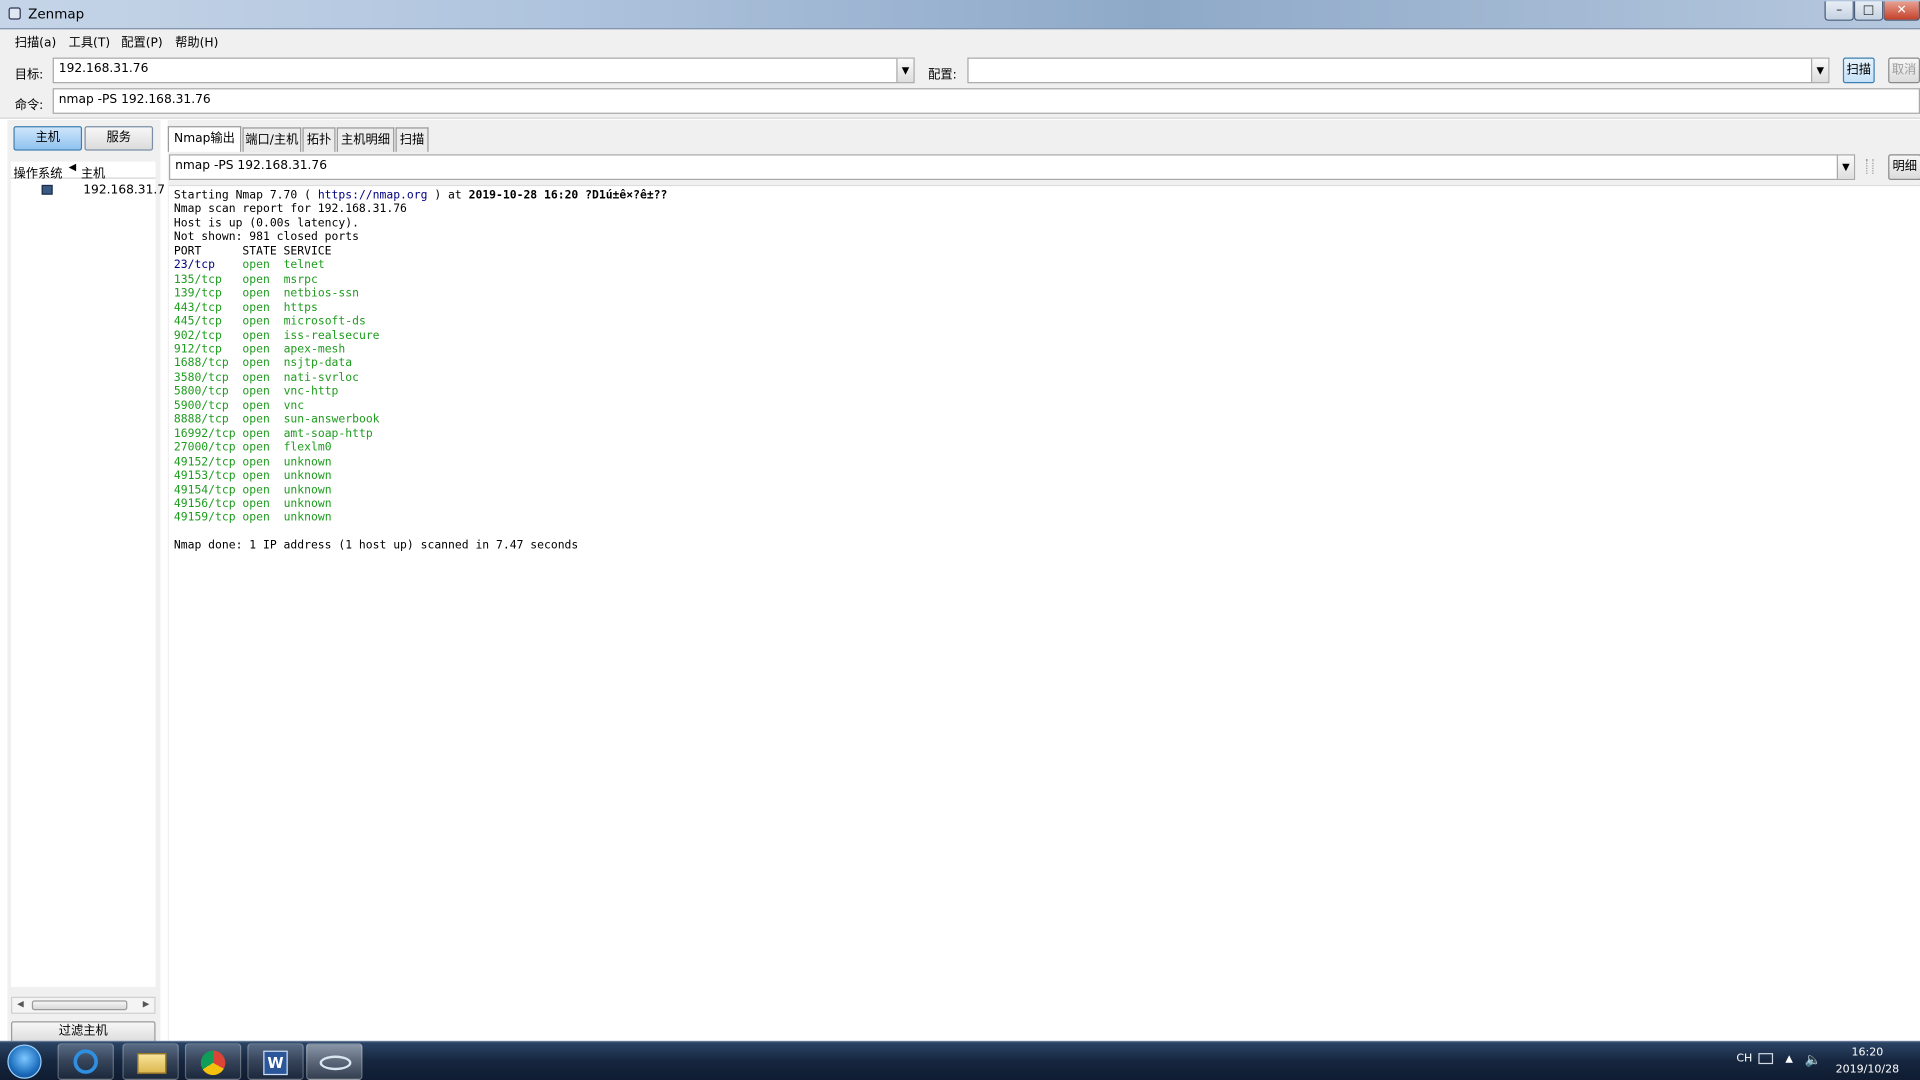 This screenshot has width=1920, height=1080. What do you see at coordinates (1868, 11) in the screenshot?
I see `maximize-button: □` at bounding box center [1868, 11].